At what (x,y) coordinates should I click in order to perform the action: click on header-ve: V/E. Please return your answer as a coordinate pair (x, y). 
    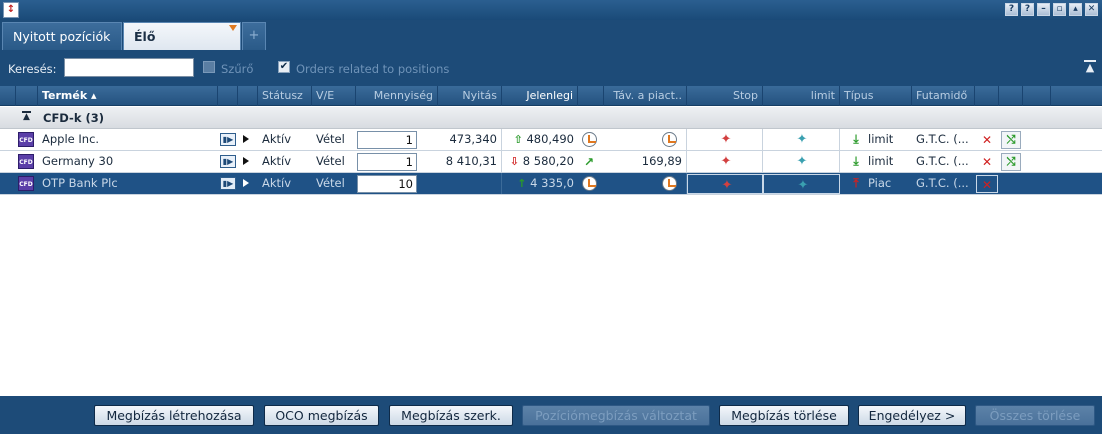
    Looking at the image, I should click on (334, 96).